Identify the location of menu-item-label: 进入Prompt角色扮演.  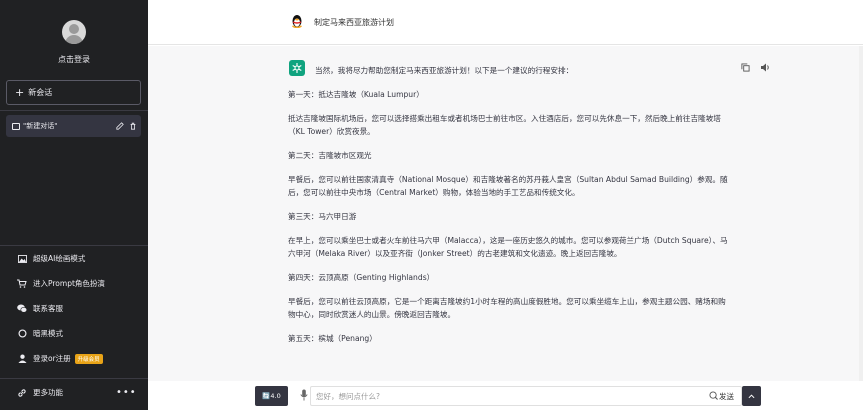
(69, 283).